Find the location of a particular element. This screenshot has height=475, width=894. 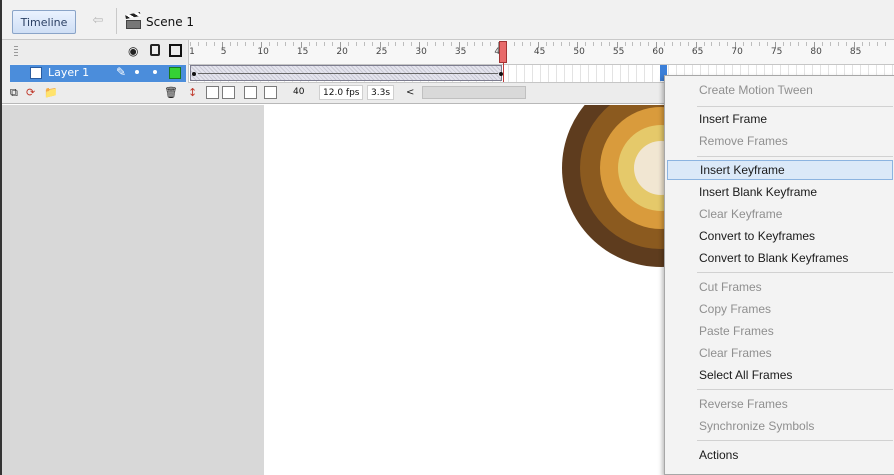

outline-icon is located at coordinates (175, 50).